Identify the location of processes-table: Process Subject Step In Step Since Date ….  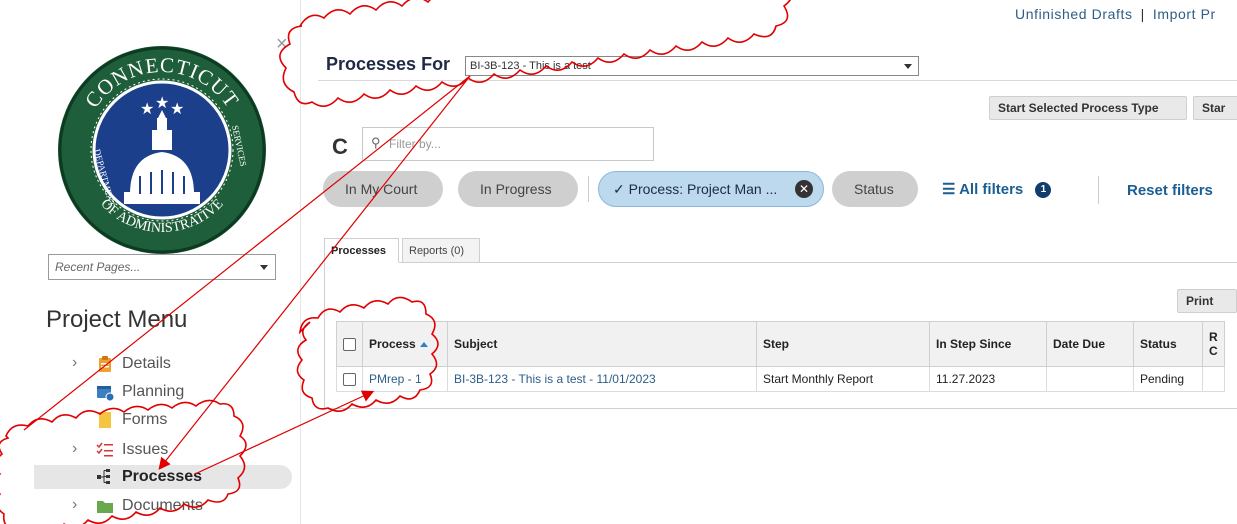
(780, 356).